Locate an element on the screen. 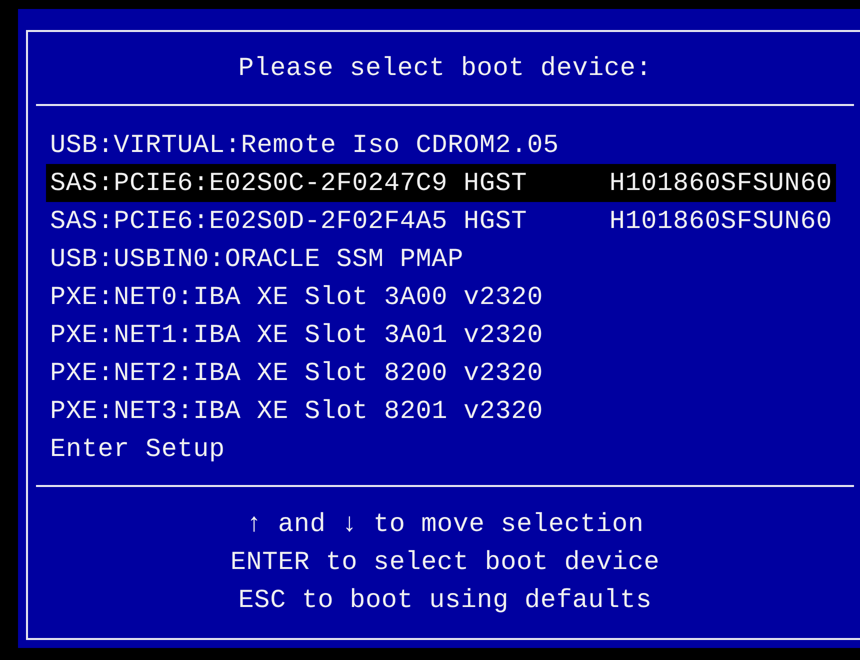 This screenshot has width=860, height=660. boot-device-item: PXE:NET0:IBA XE Slot 3A00 v2320 is located at coordinates (441, 297).